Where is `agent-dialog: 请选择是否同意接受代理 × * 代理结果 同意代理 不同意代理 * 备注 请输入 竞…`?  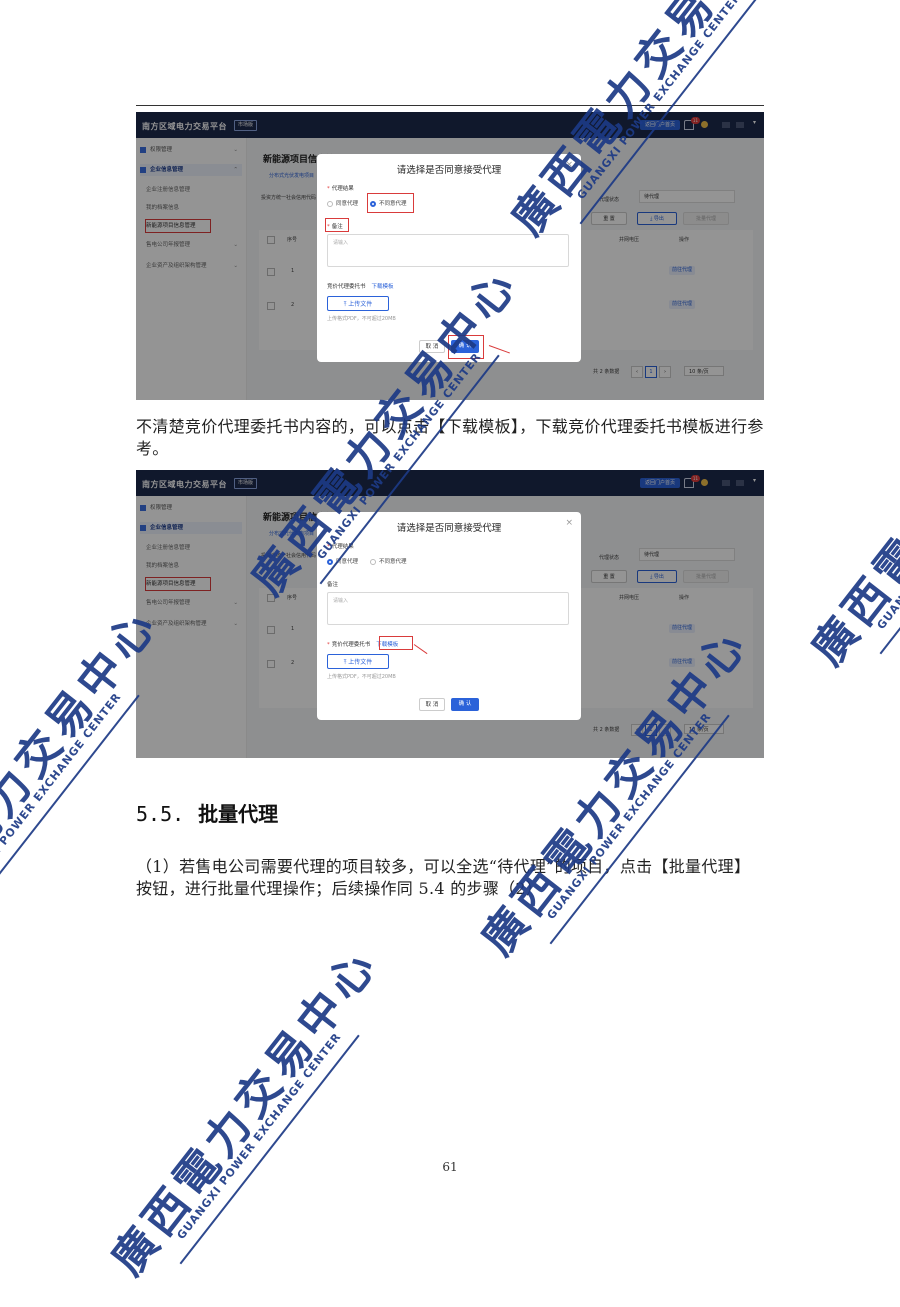 agent-dialog: 请选择是否同意接受代理 × * 代理结果 同意代理 不同意代理 * 备注 请输入 竞… is located at coordinates (449, 258).